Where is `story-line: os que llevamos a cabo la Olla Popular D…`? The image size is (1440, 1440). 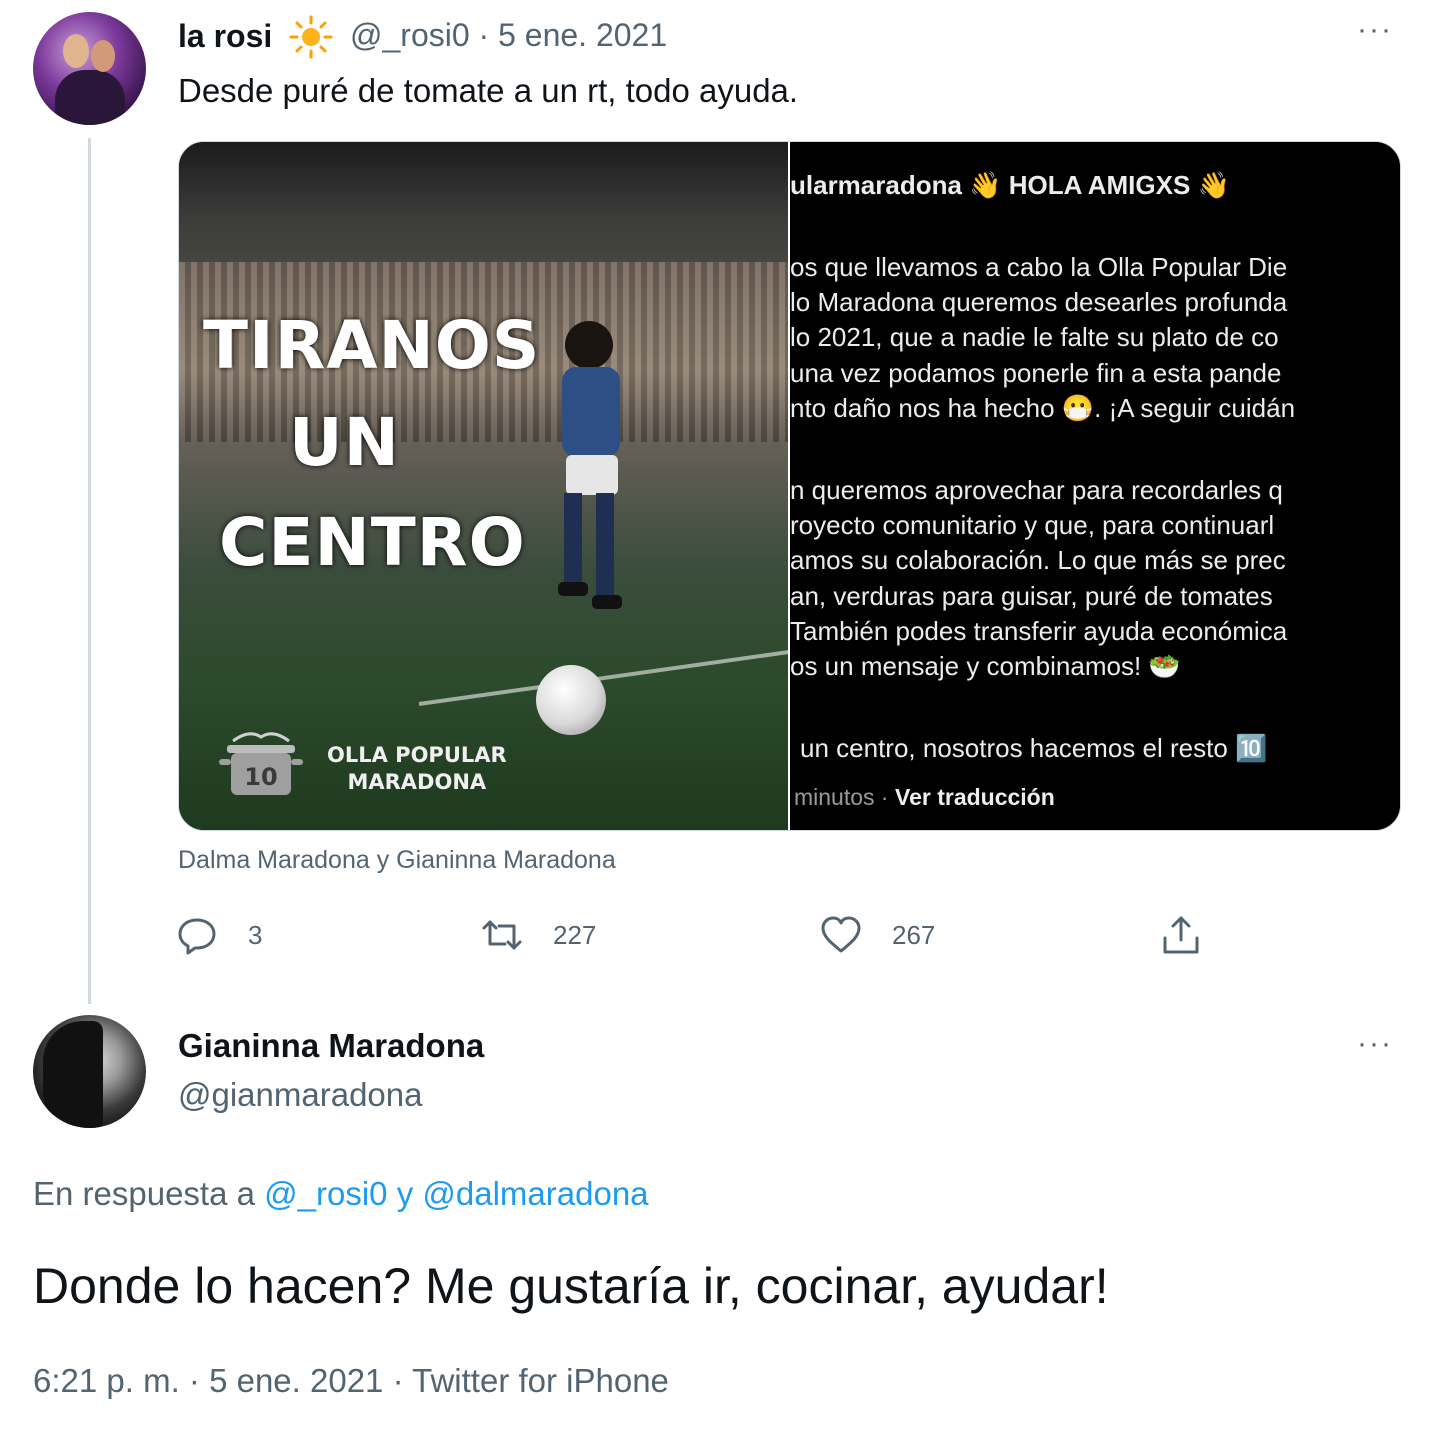 story-line: os que llevamos a cabo la Olla Popular D… is located at coordinates (1039, 267).